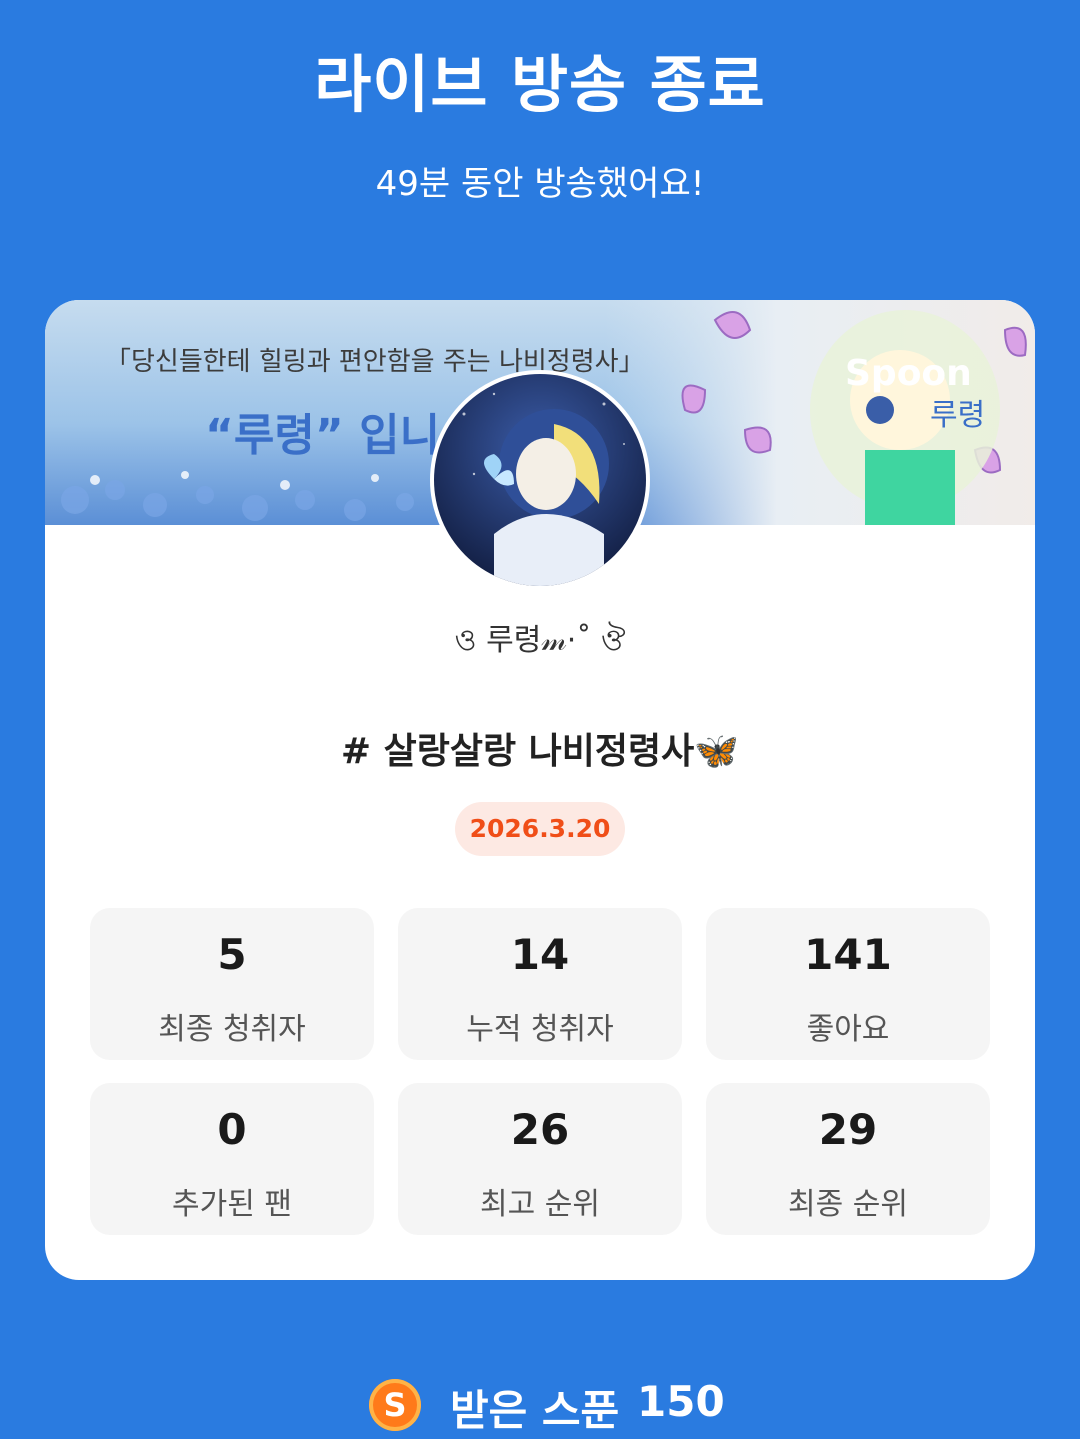 The height and width of the screenshot is (1439, 1080). Describe the element at coordinates (957, 415) in the screenshot. I see `banner-side-name: 루령` at that location.